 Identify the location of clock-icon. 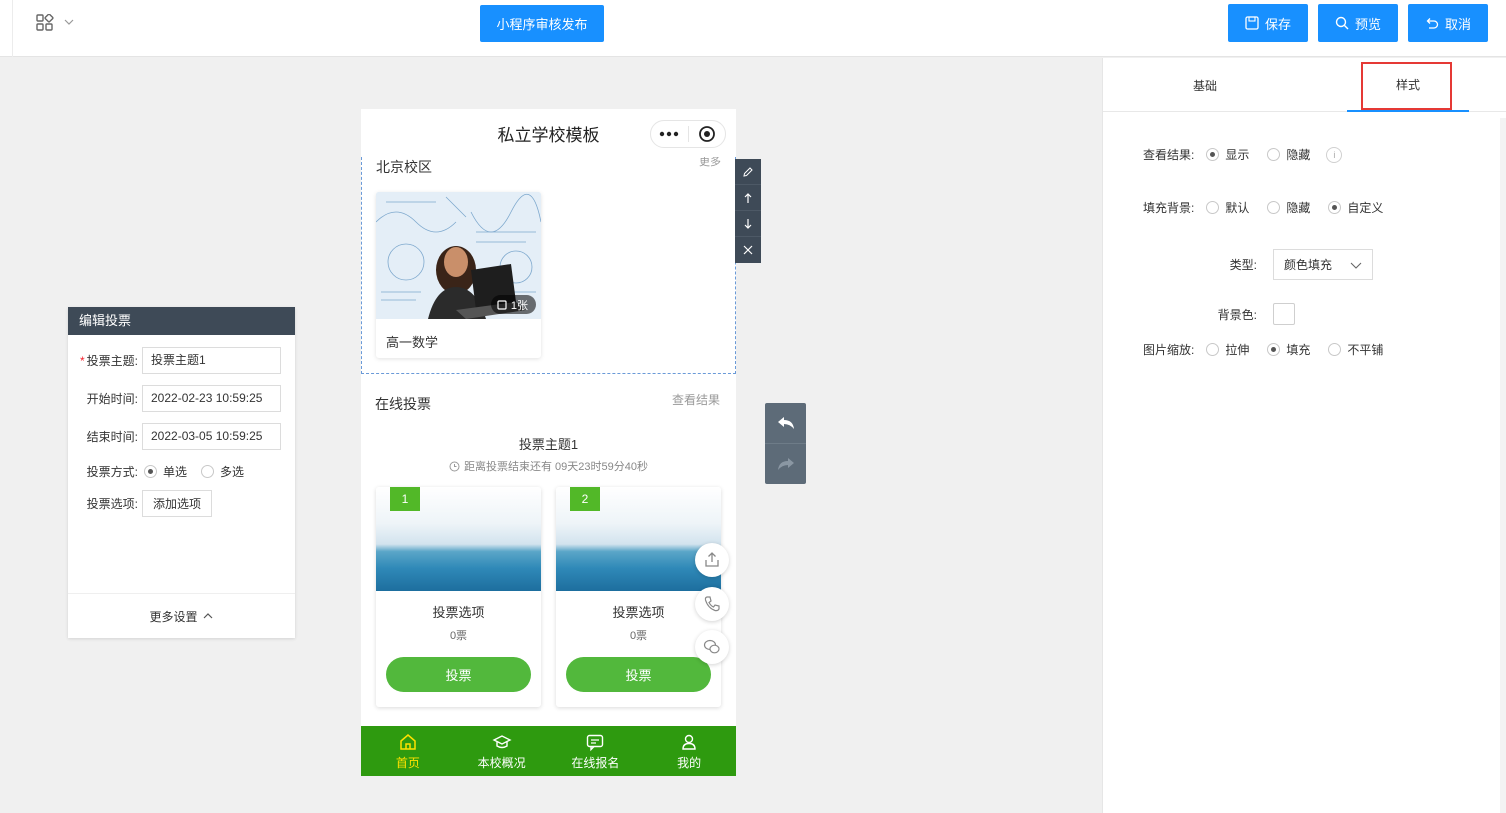
(454, 466).